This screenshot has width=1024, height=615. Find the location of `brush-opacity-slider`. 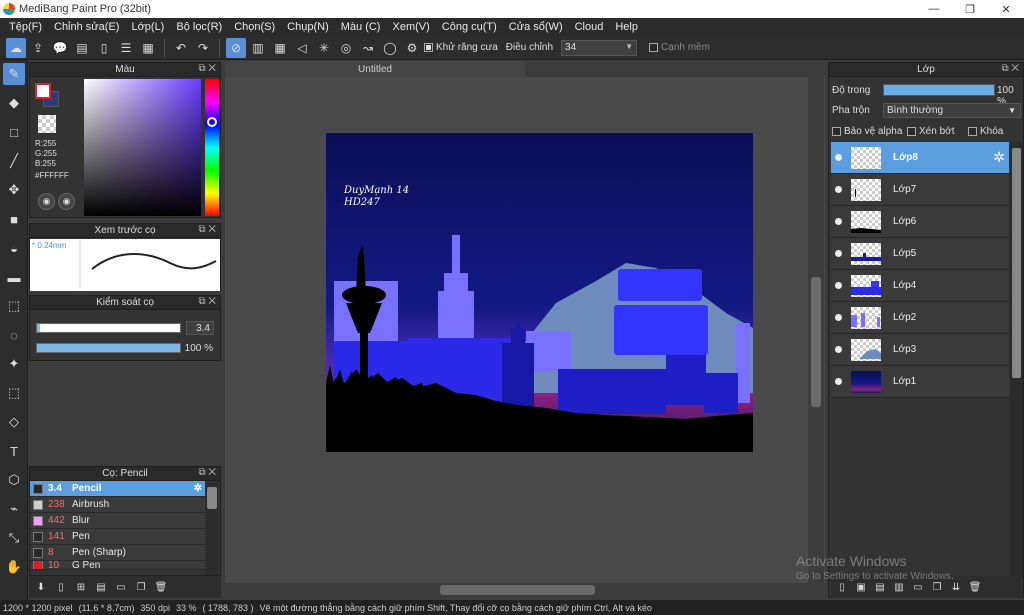

brush-opacity-slider is located at coordinates (108, 348).